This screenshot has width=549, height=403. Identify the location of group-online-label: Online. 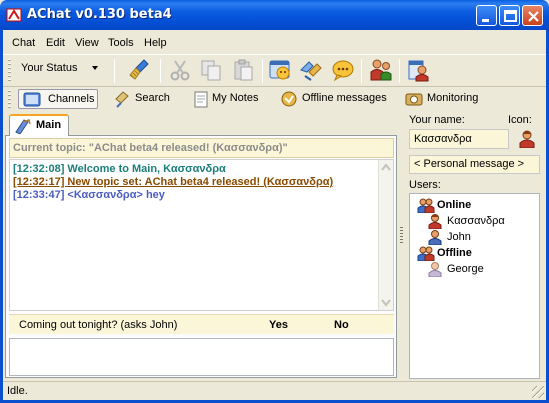
(454, 205).